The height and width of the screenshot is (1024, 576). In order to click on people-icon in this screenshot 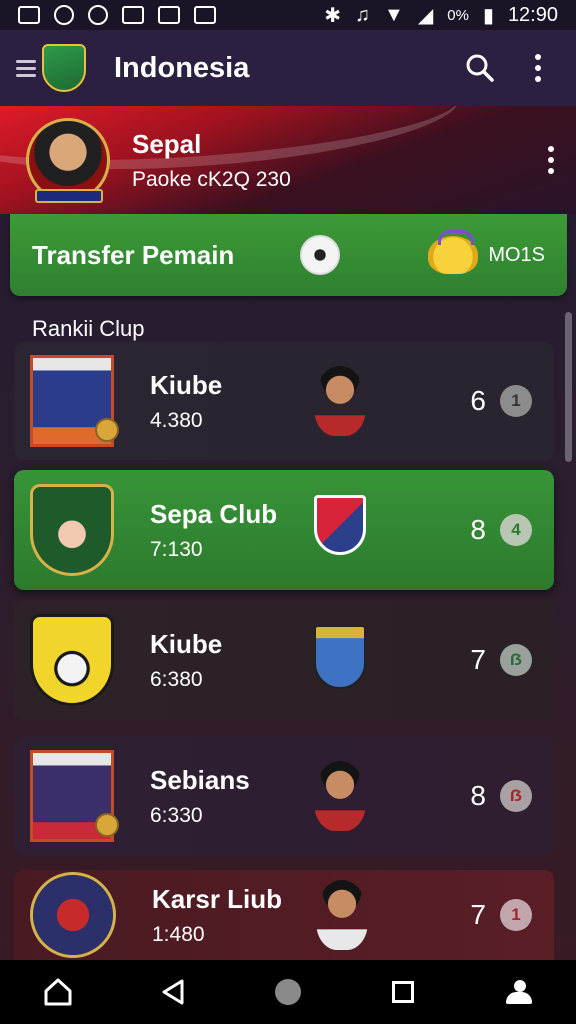, I will do `click(518, 992)`.